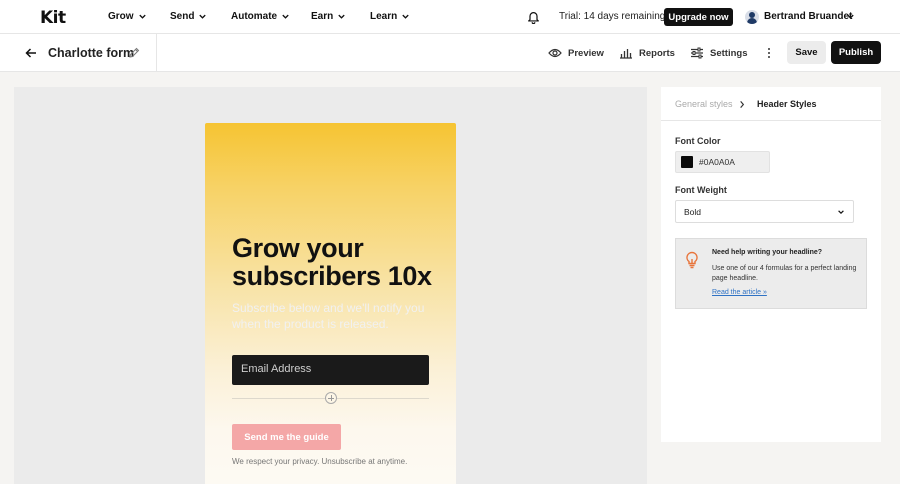 The height and width of the screenshot is (484, 900). I want to click on nav-learn: Learn, so click(390, 16).